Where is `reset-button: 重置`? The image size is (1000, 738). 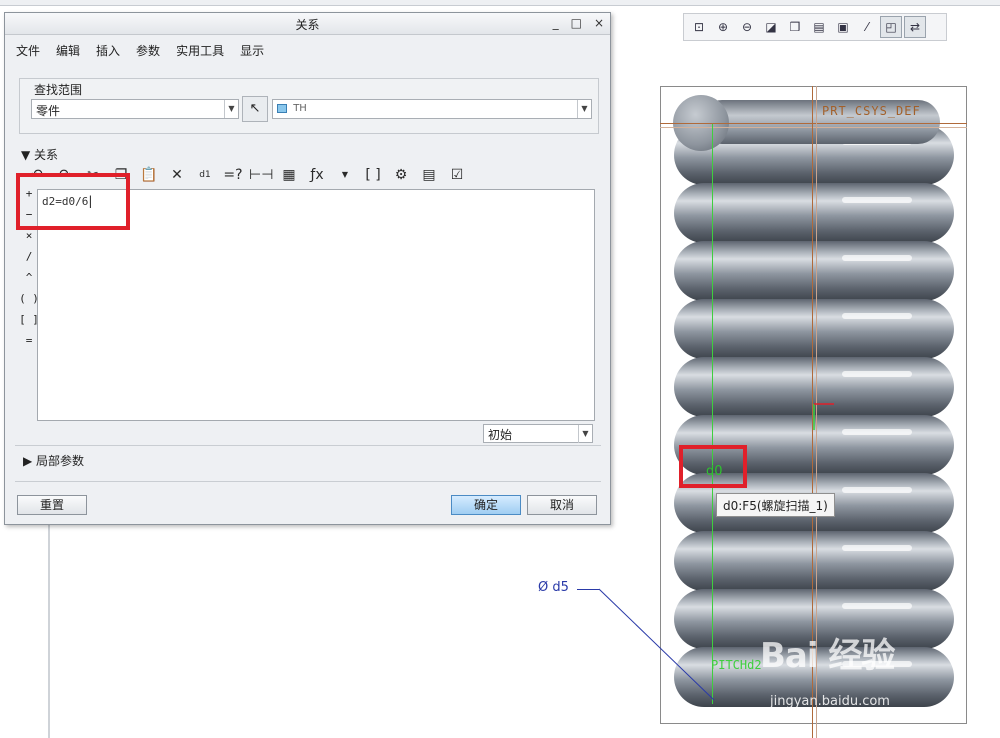 reset-button: 重置 is located at coordinates (52, 505).